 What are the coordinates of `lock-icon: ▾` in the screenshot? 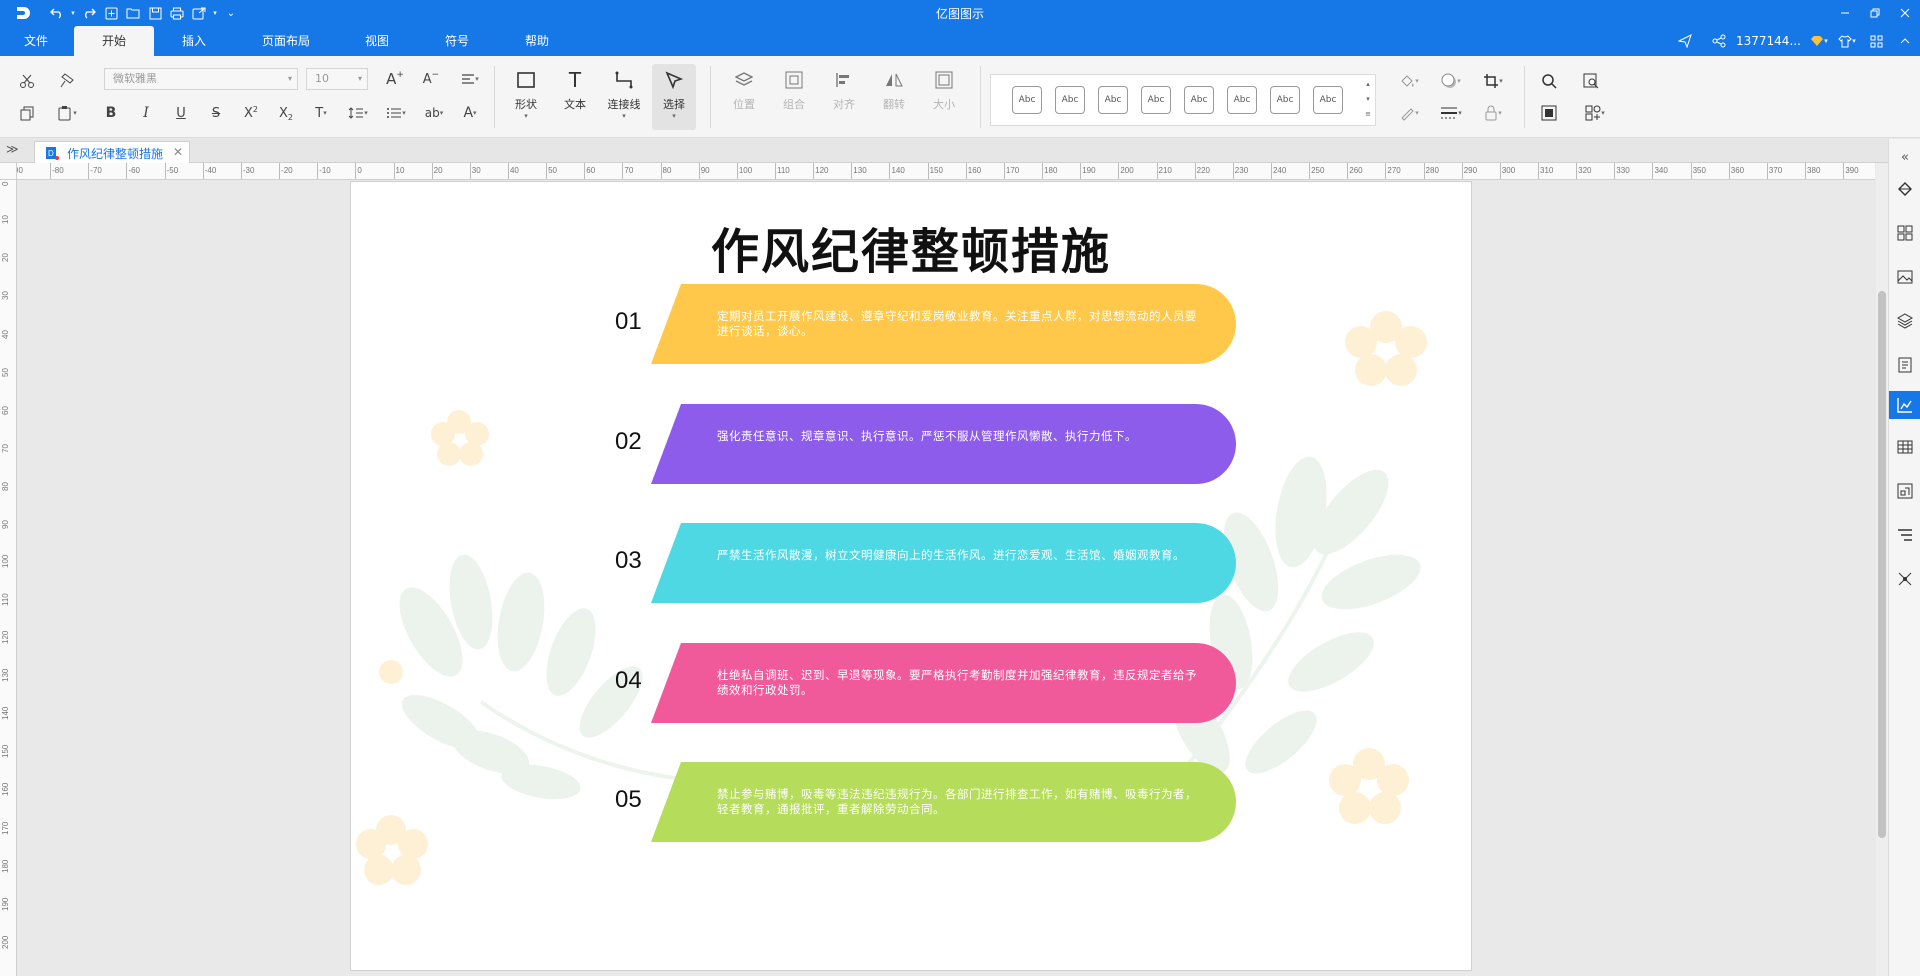 It's located at (1493, 113).